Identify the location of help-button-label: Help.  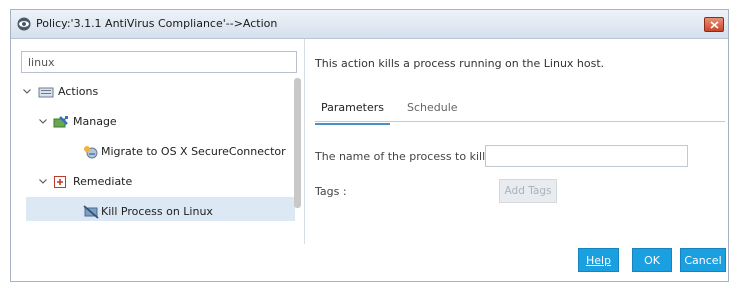
(598, 260).